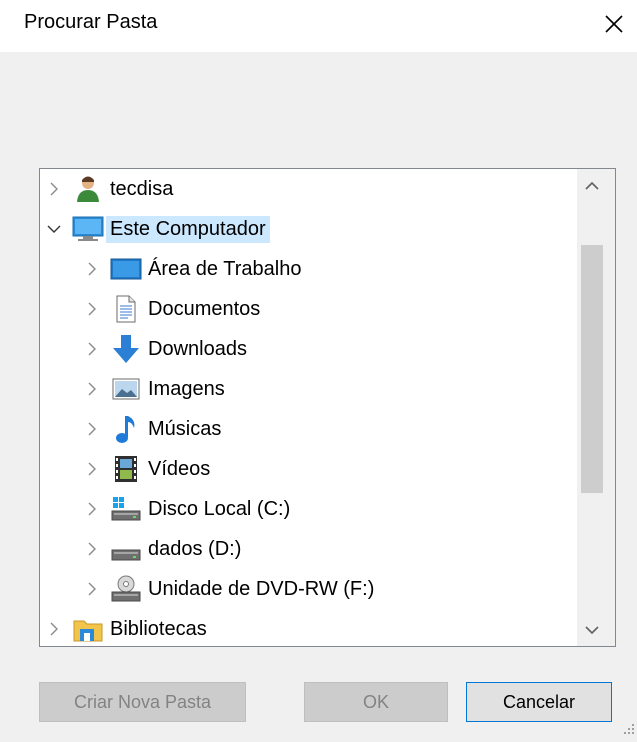 The height and width of the screenshot is (742, 637). I want to click on computer-icon, so click(88, 229).